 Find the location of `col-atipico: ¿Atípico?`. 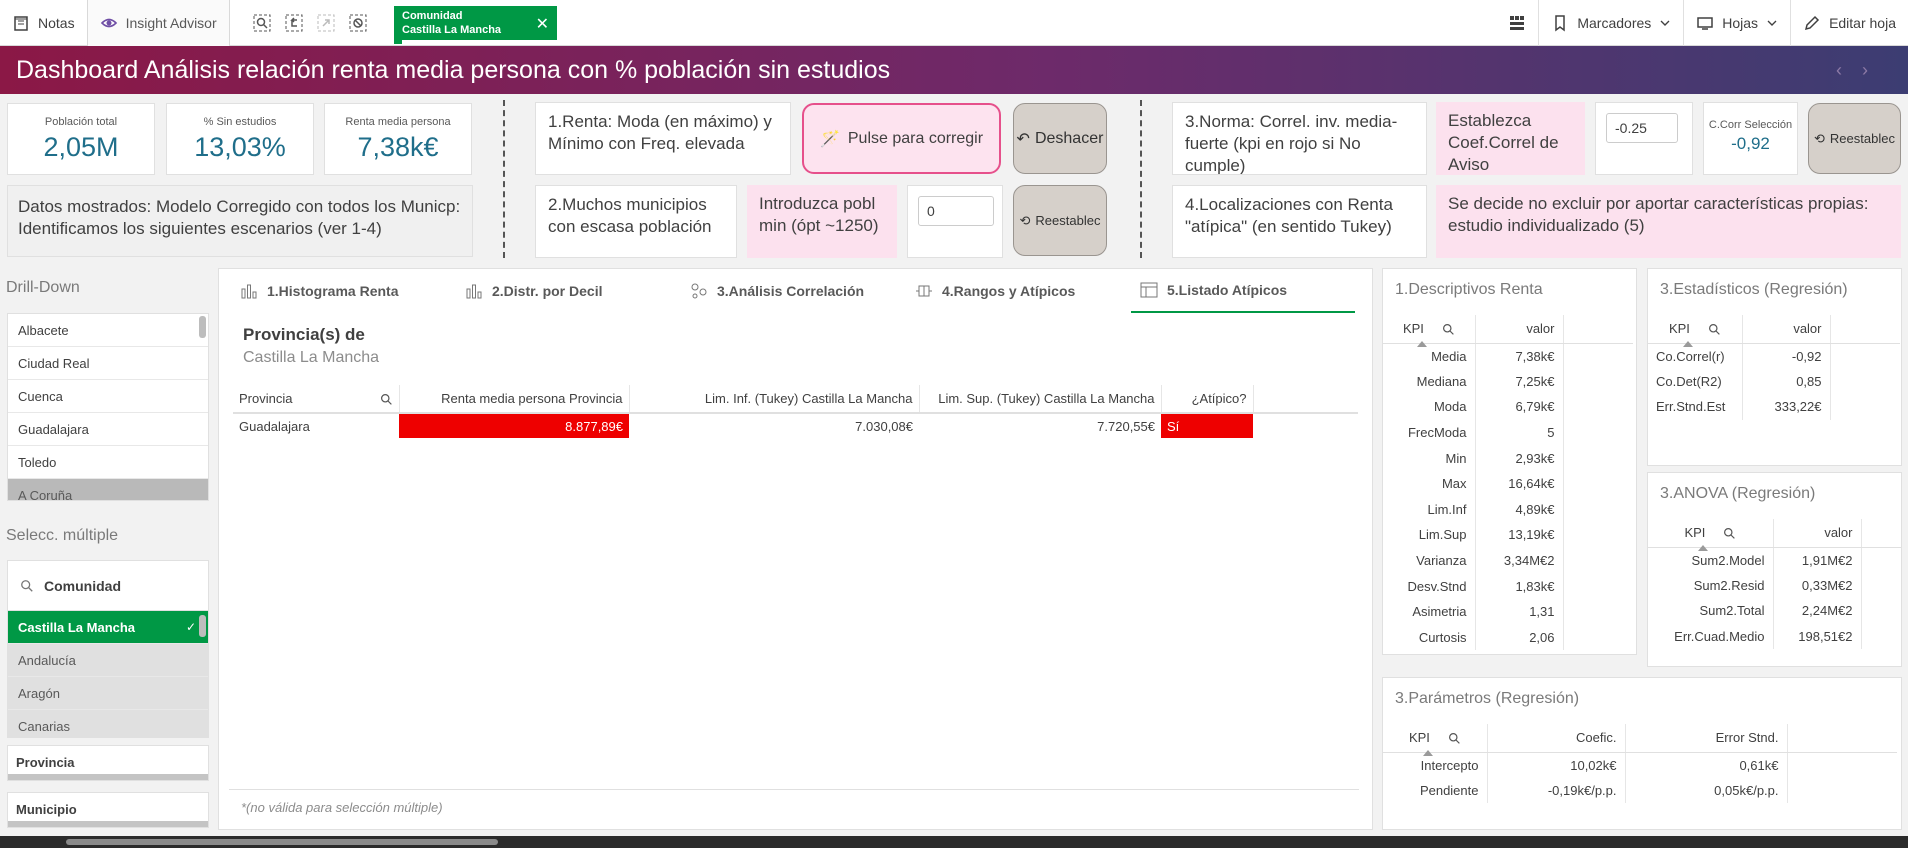

col-atipico: ¿Atípico? is located at coordinates (1207, 399).